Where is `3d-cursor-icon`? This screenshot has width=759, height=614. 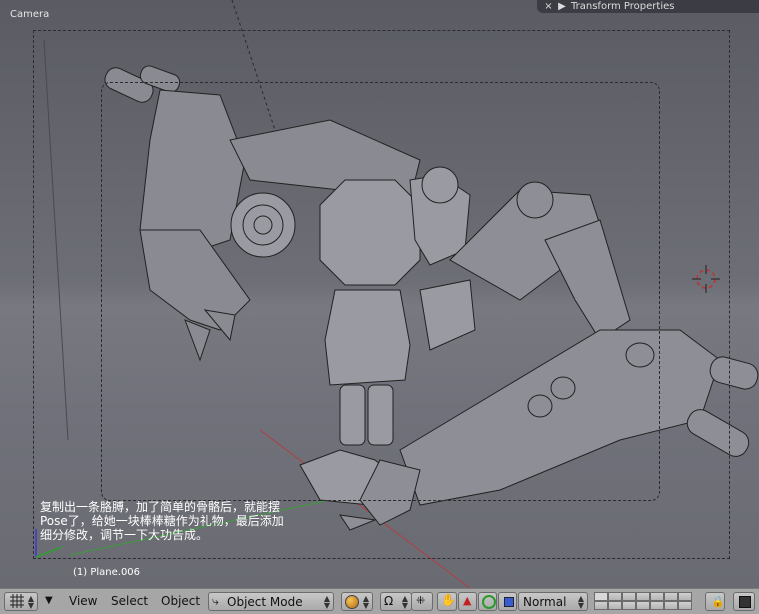 3d-cursor-icon is located at coordinates (706, 279).